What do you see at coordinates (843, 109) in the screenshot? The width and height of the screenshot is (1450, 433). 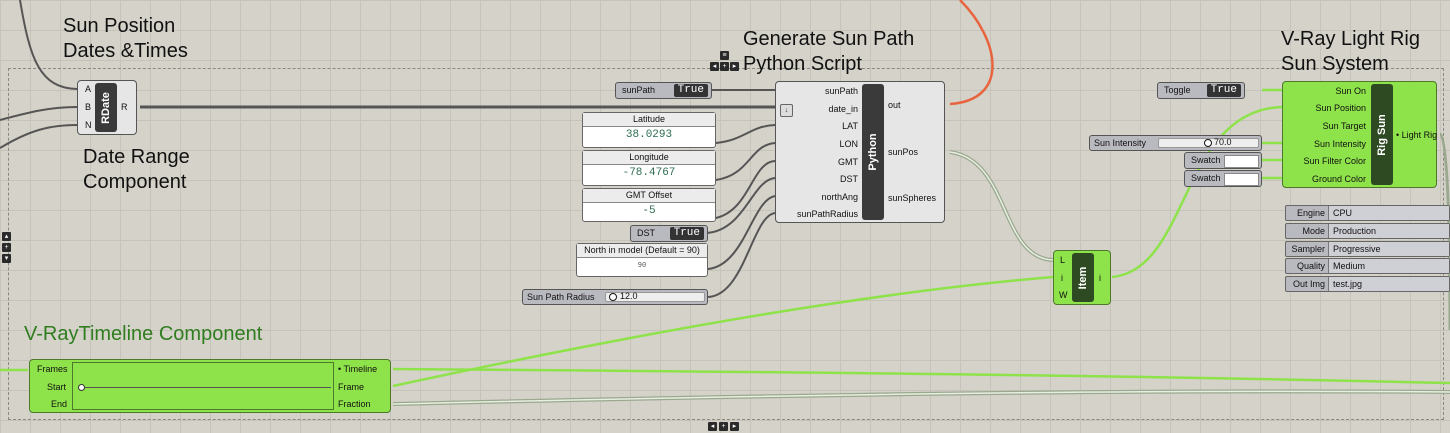 I see `python-input-date-in: date_in` at bounding box center [843, 109].